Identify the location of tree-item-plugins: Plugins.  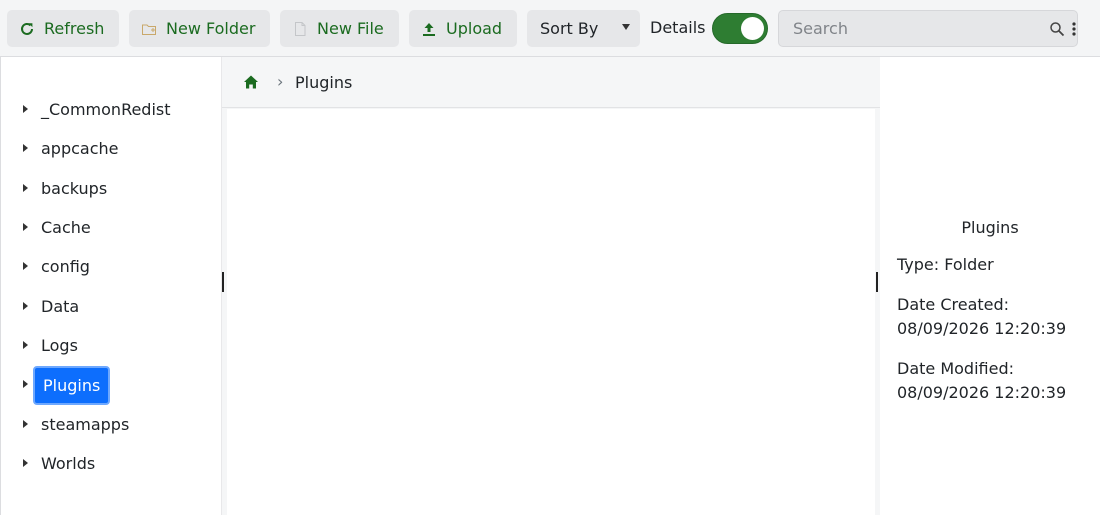
(112, 385).